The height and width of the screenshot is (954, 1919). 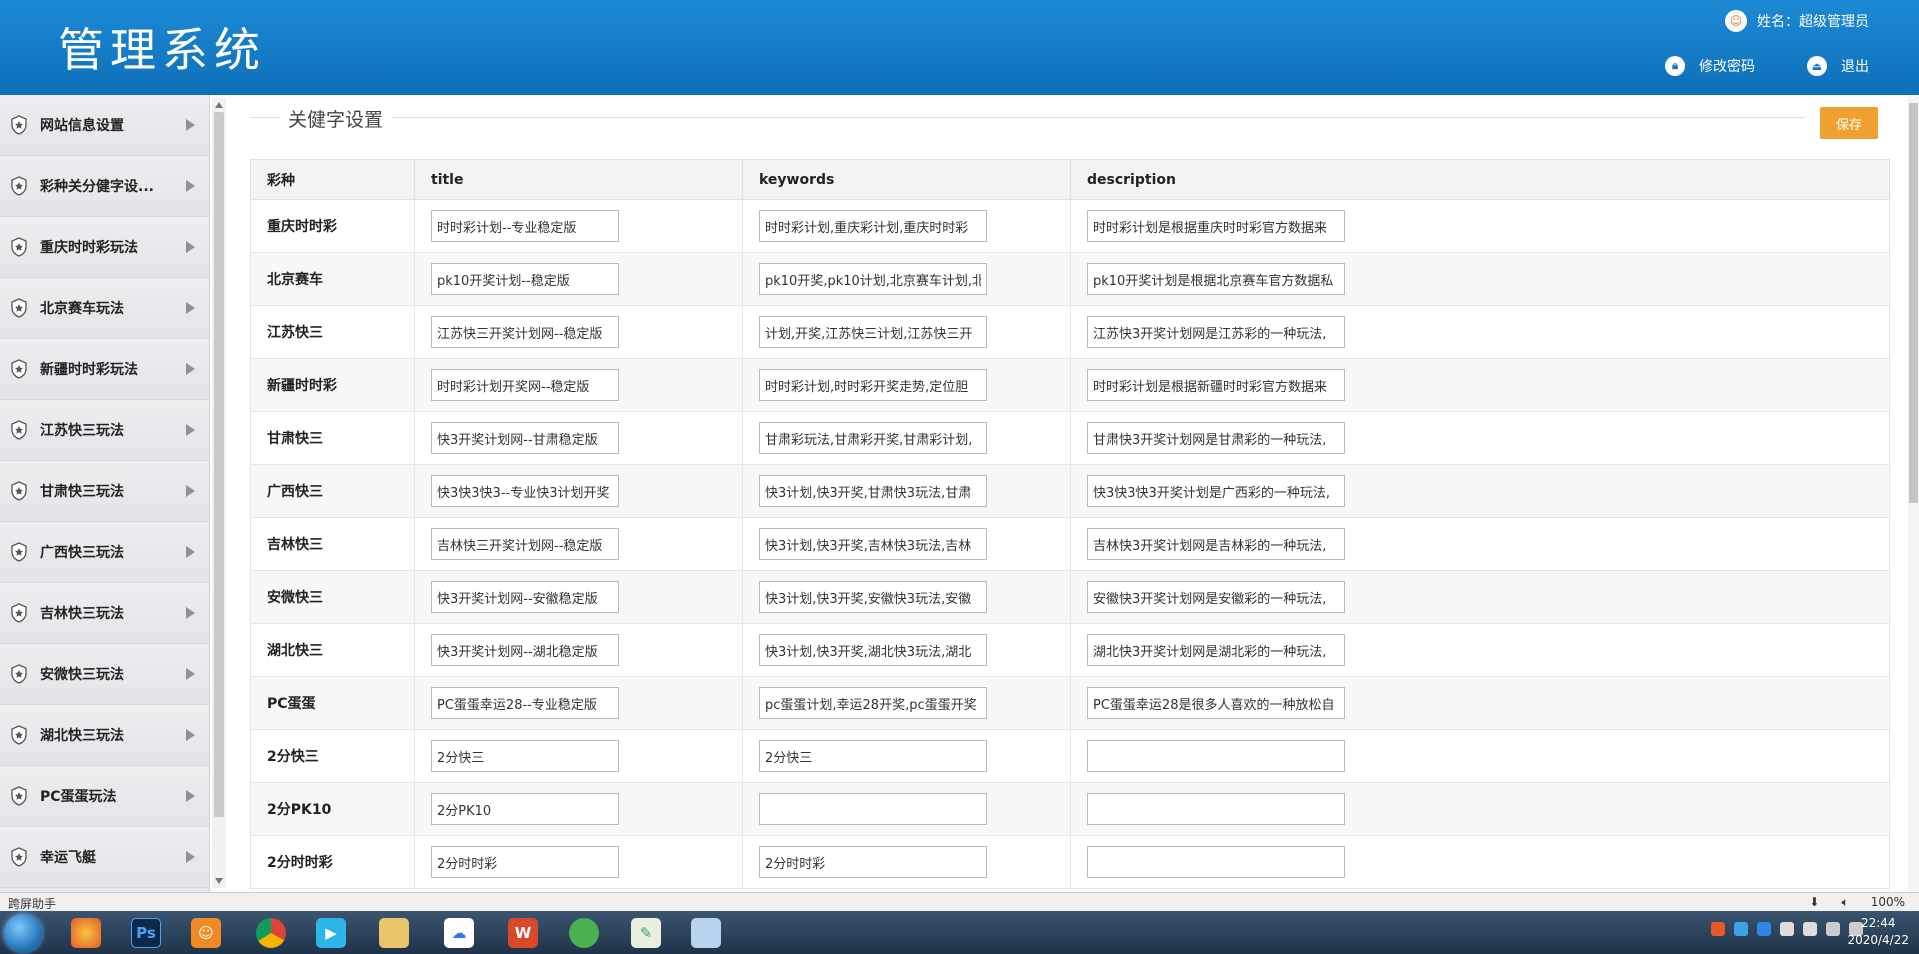 I want to click on avatar-icon: ☺, so click(x=1736, y=21).